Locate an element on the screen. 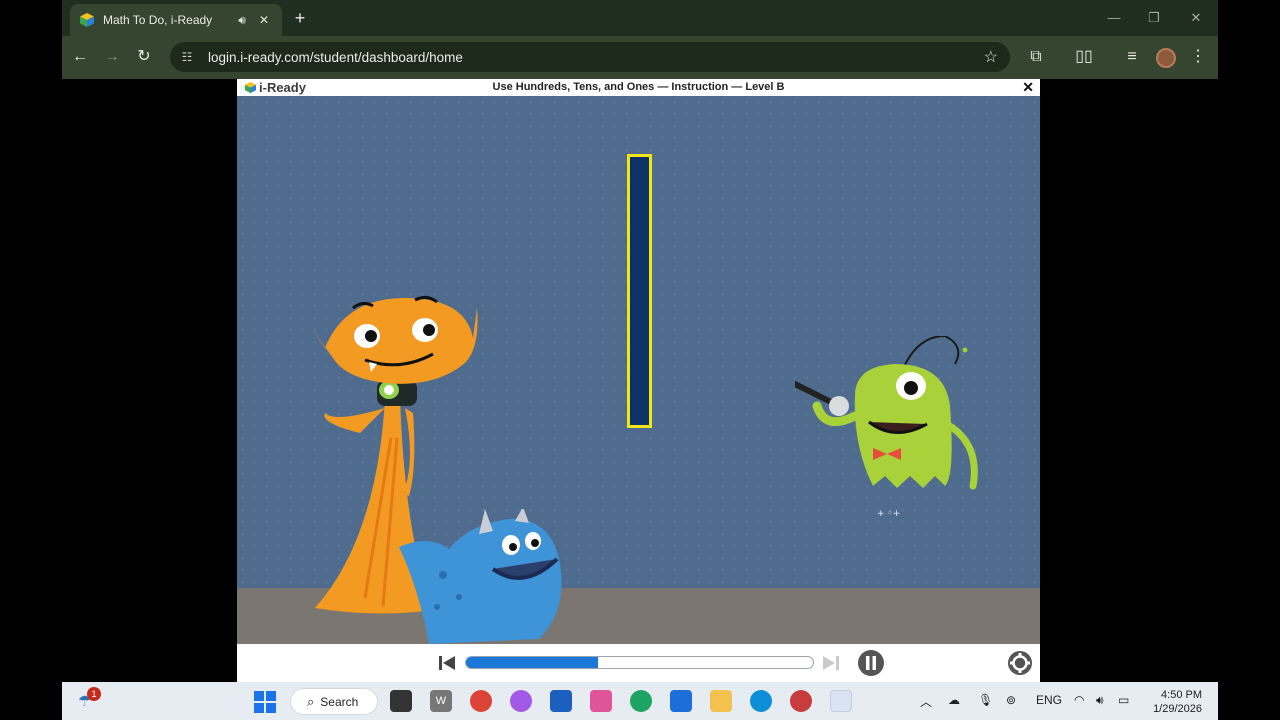 This screenshot has width=1280, height=720. copilot-colorful-icon is located at coordinates (601, 701).